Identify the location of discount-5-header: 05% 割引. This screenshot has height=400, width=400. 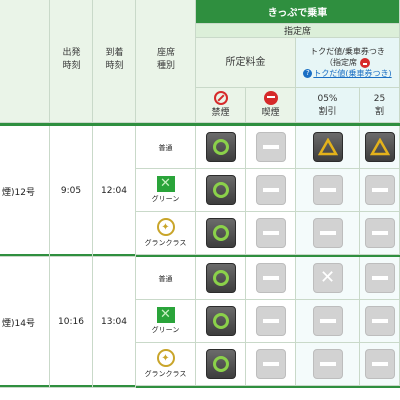
(328, 105).